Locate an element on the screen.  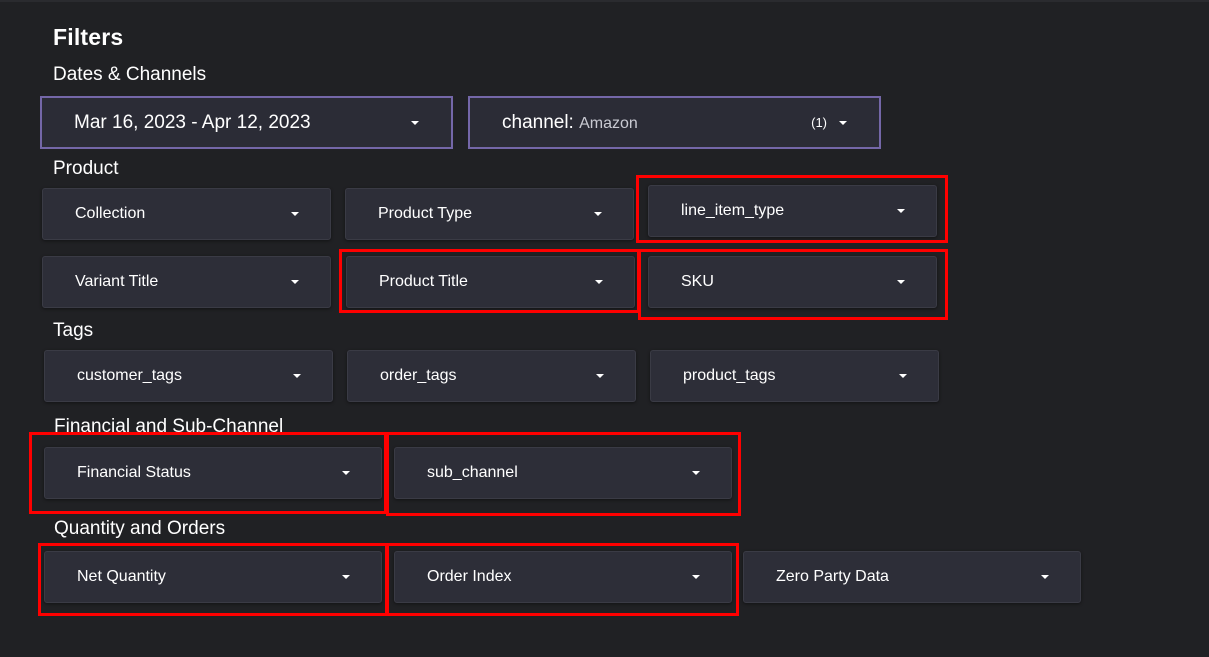
page-title: Filters is located at coordinates (88, 37).